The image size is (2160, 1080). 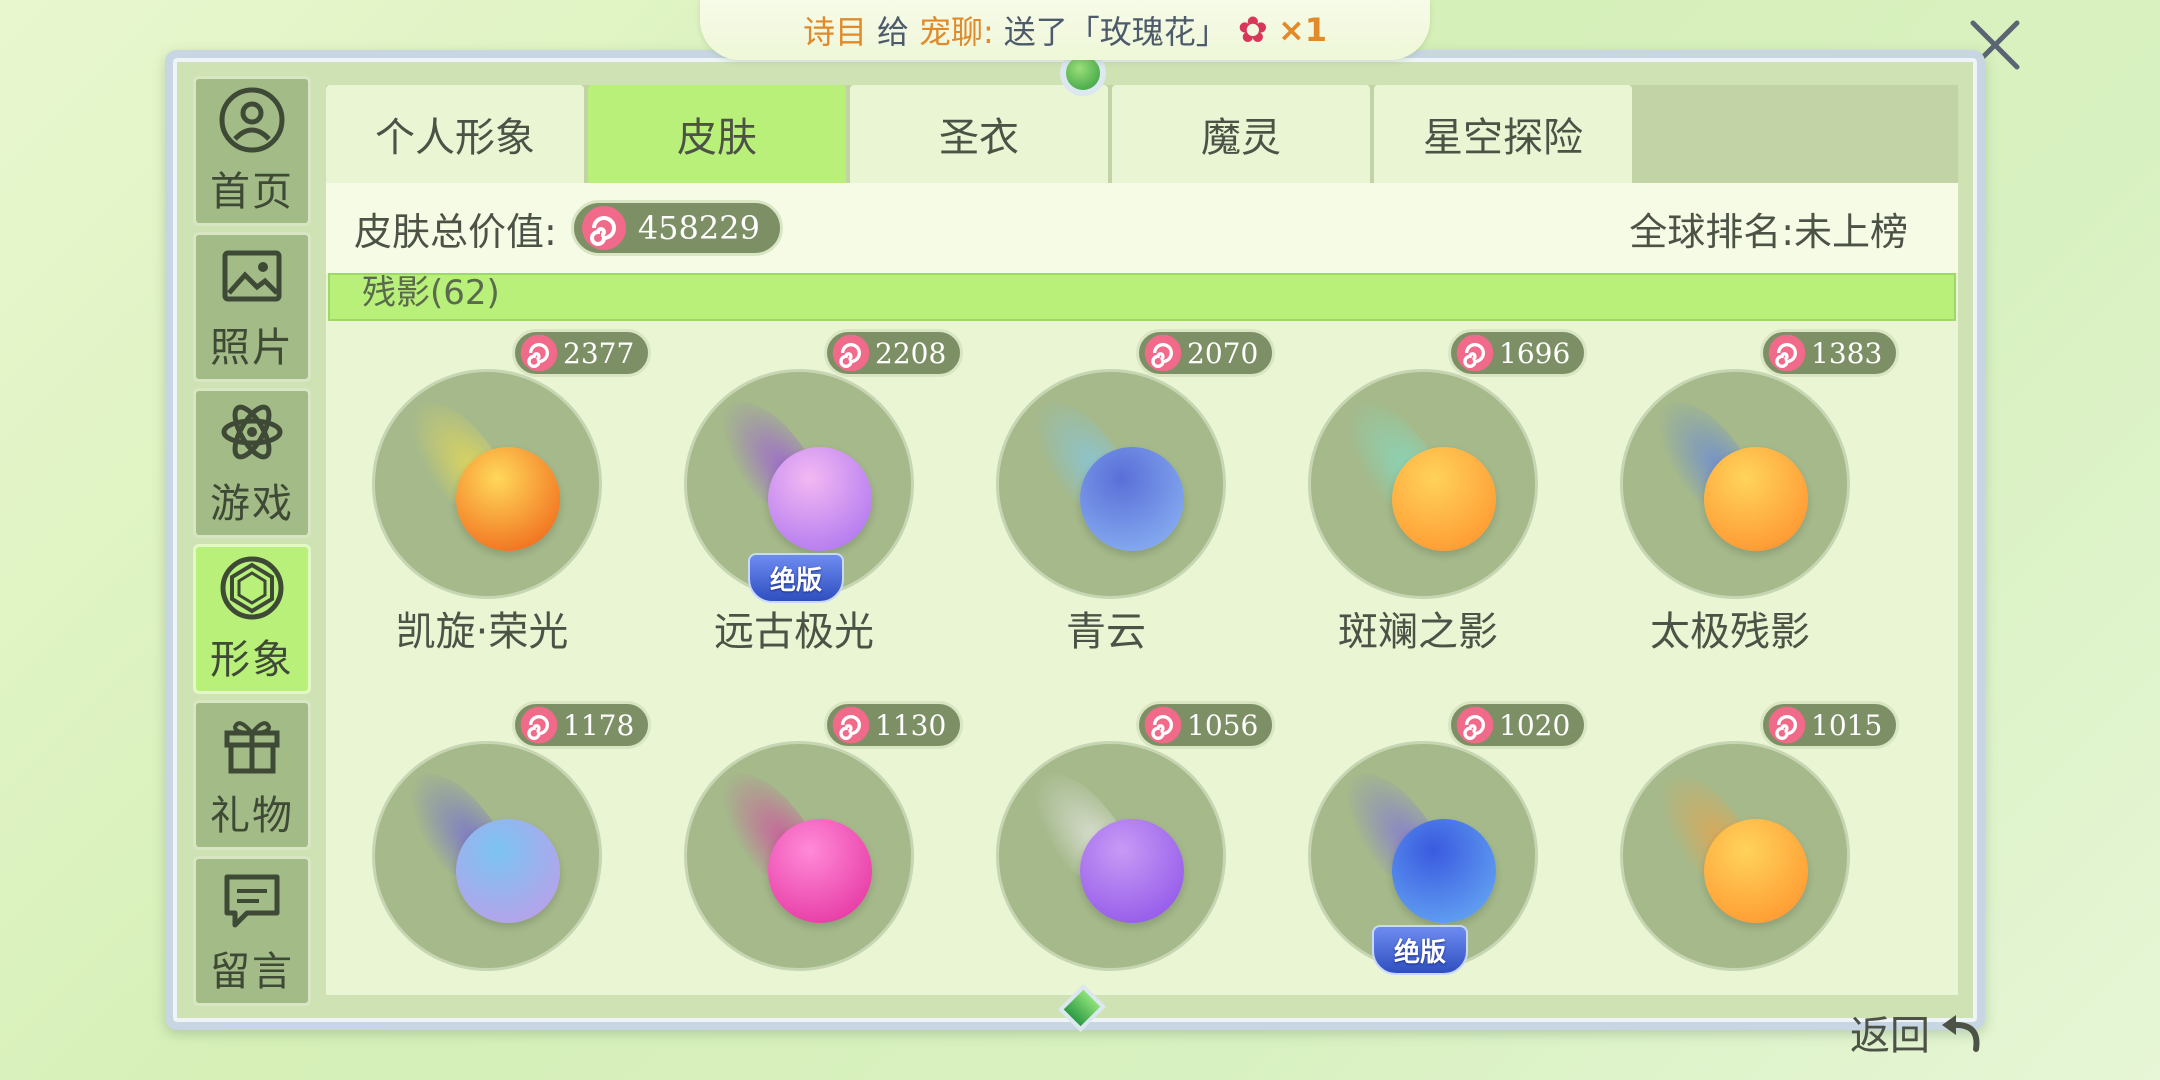 I want to click on skin-price-pill: 2377, so click(x=582, y=353).